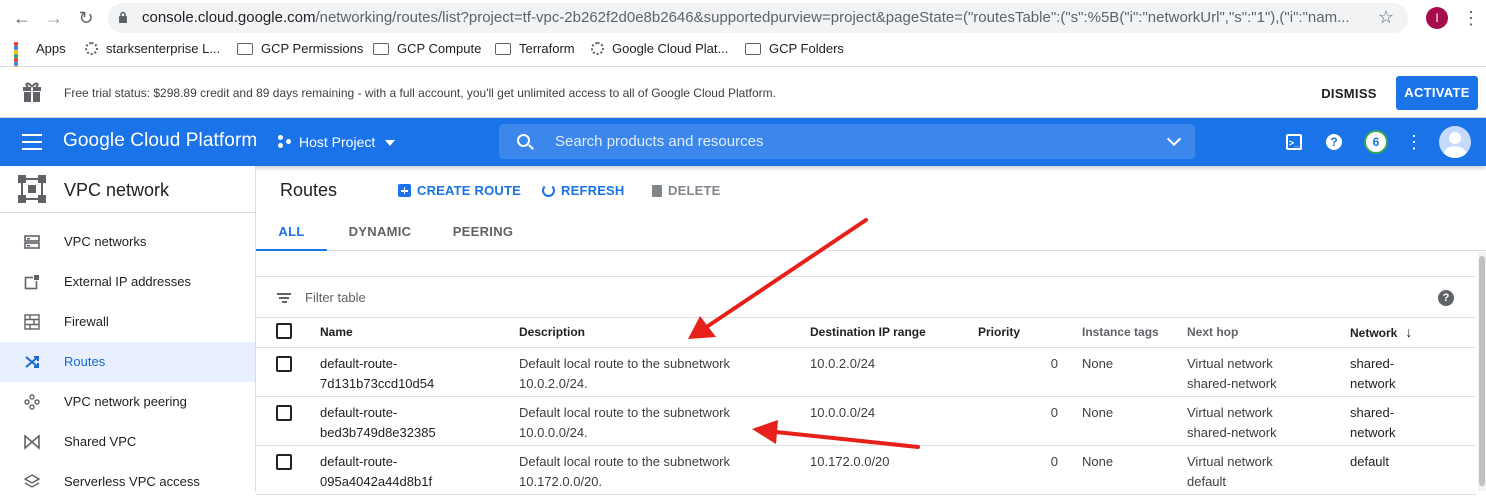  I want to click on dest-cell: 10.0.2.0/24, so click(894, 372).